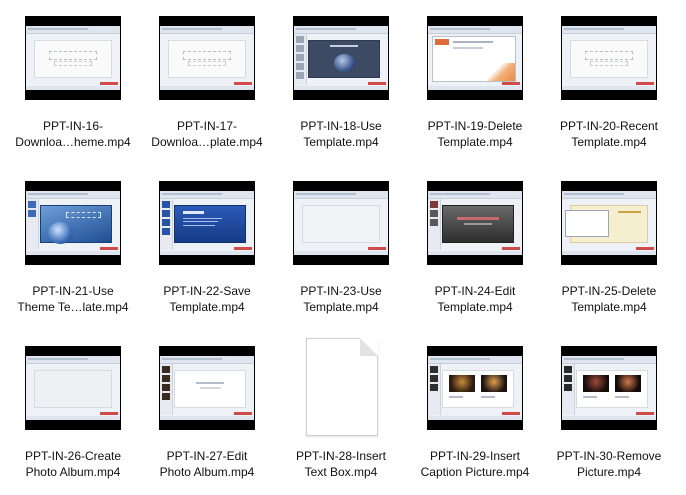 Image resolution: width=686 pixels, height=495 pixels. I want to click on file-item: PPT-IN-30-Remove Picture.mp4, so click(609, 417).